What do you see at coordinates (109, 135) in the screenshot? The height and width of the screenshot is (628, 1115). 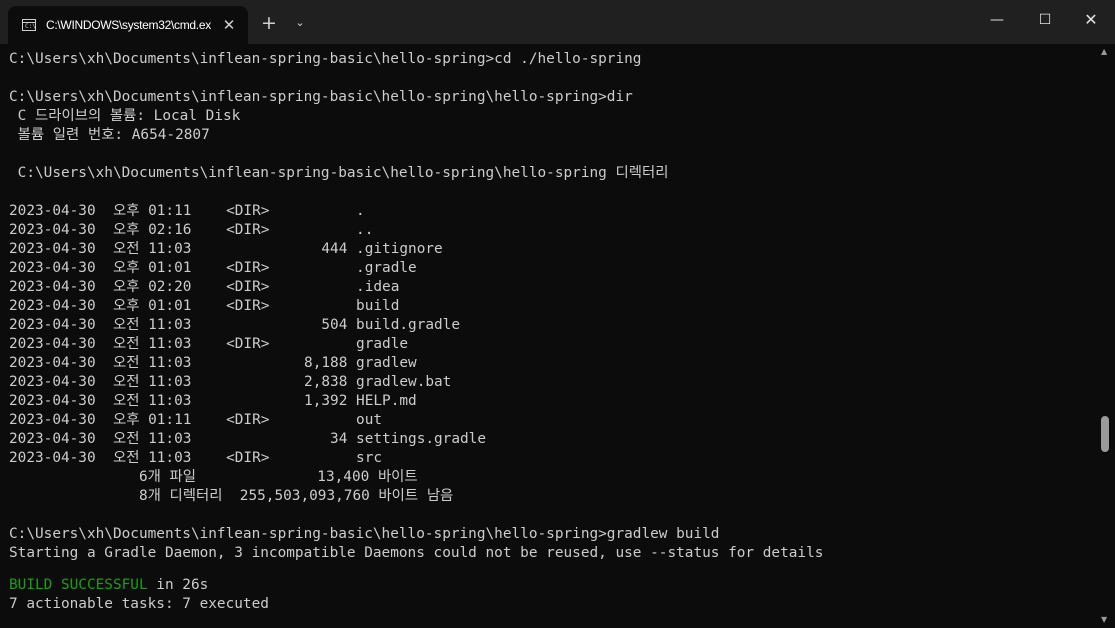 I see `terminal-line: 볼륨 일련 번호: A654-2807` at bounding box center [109, 135].